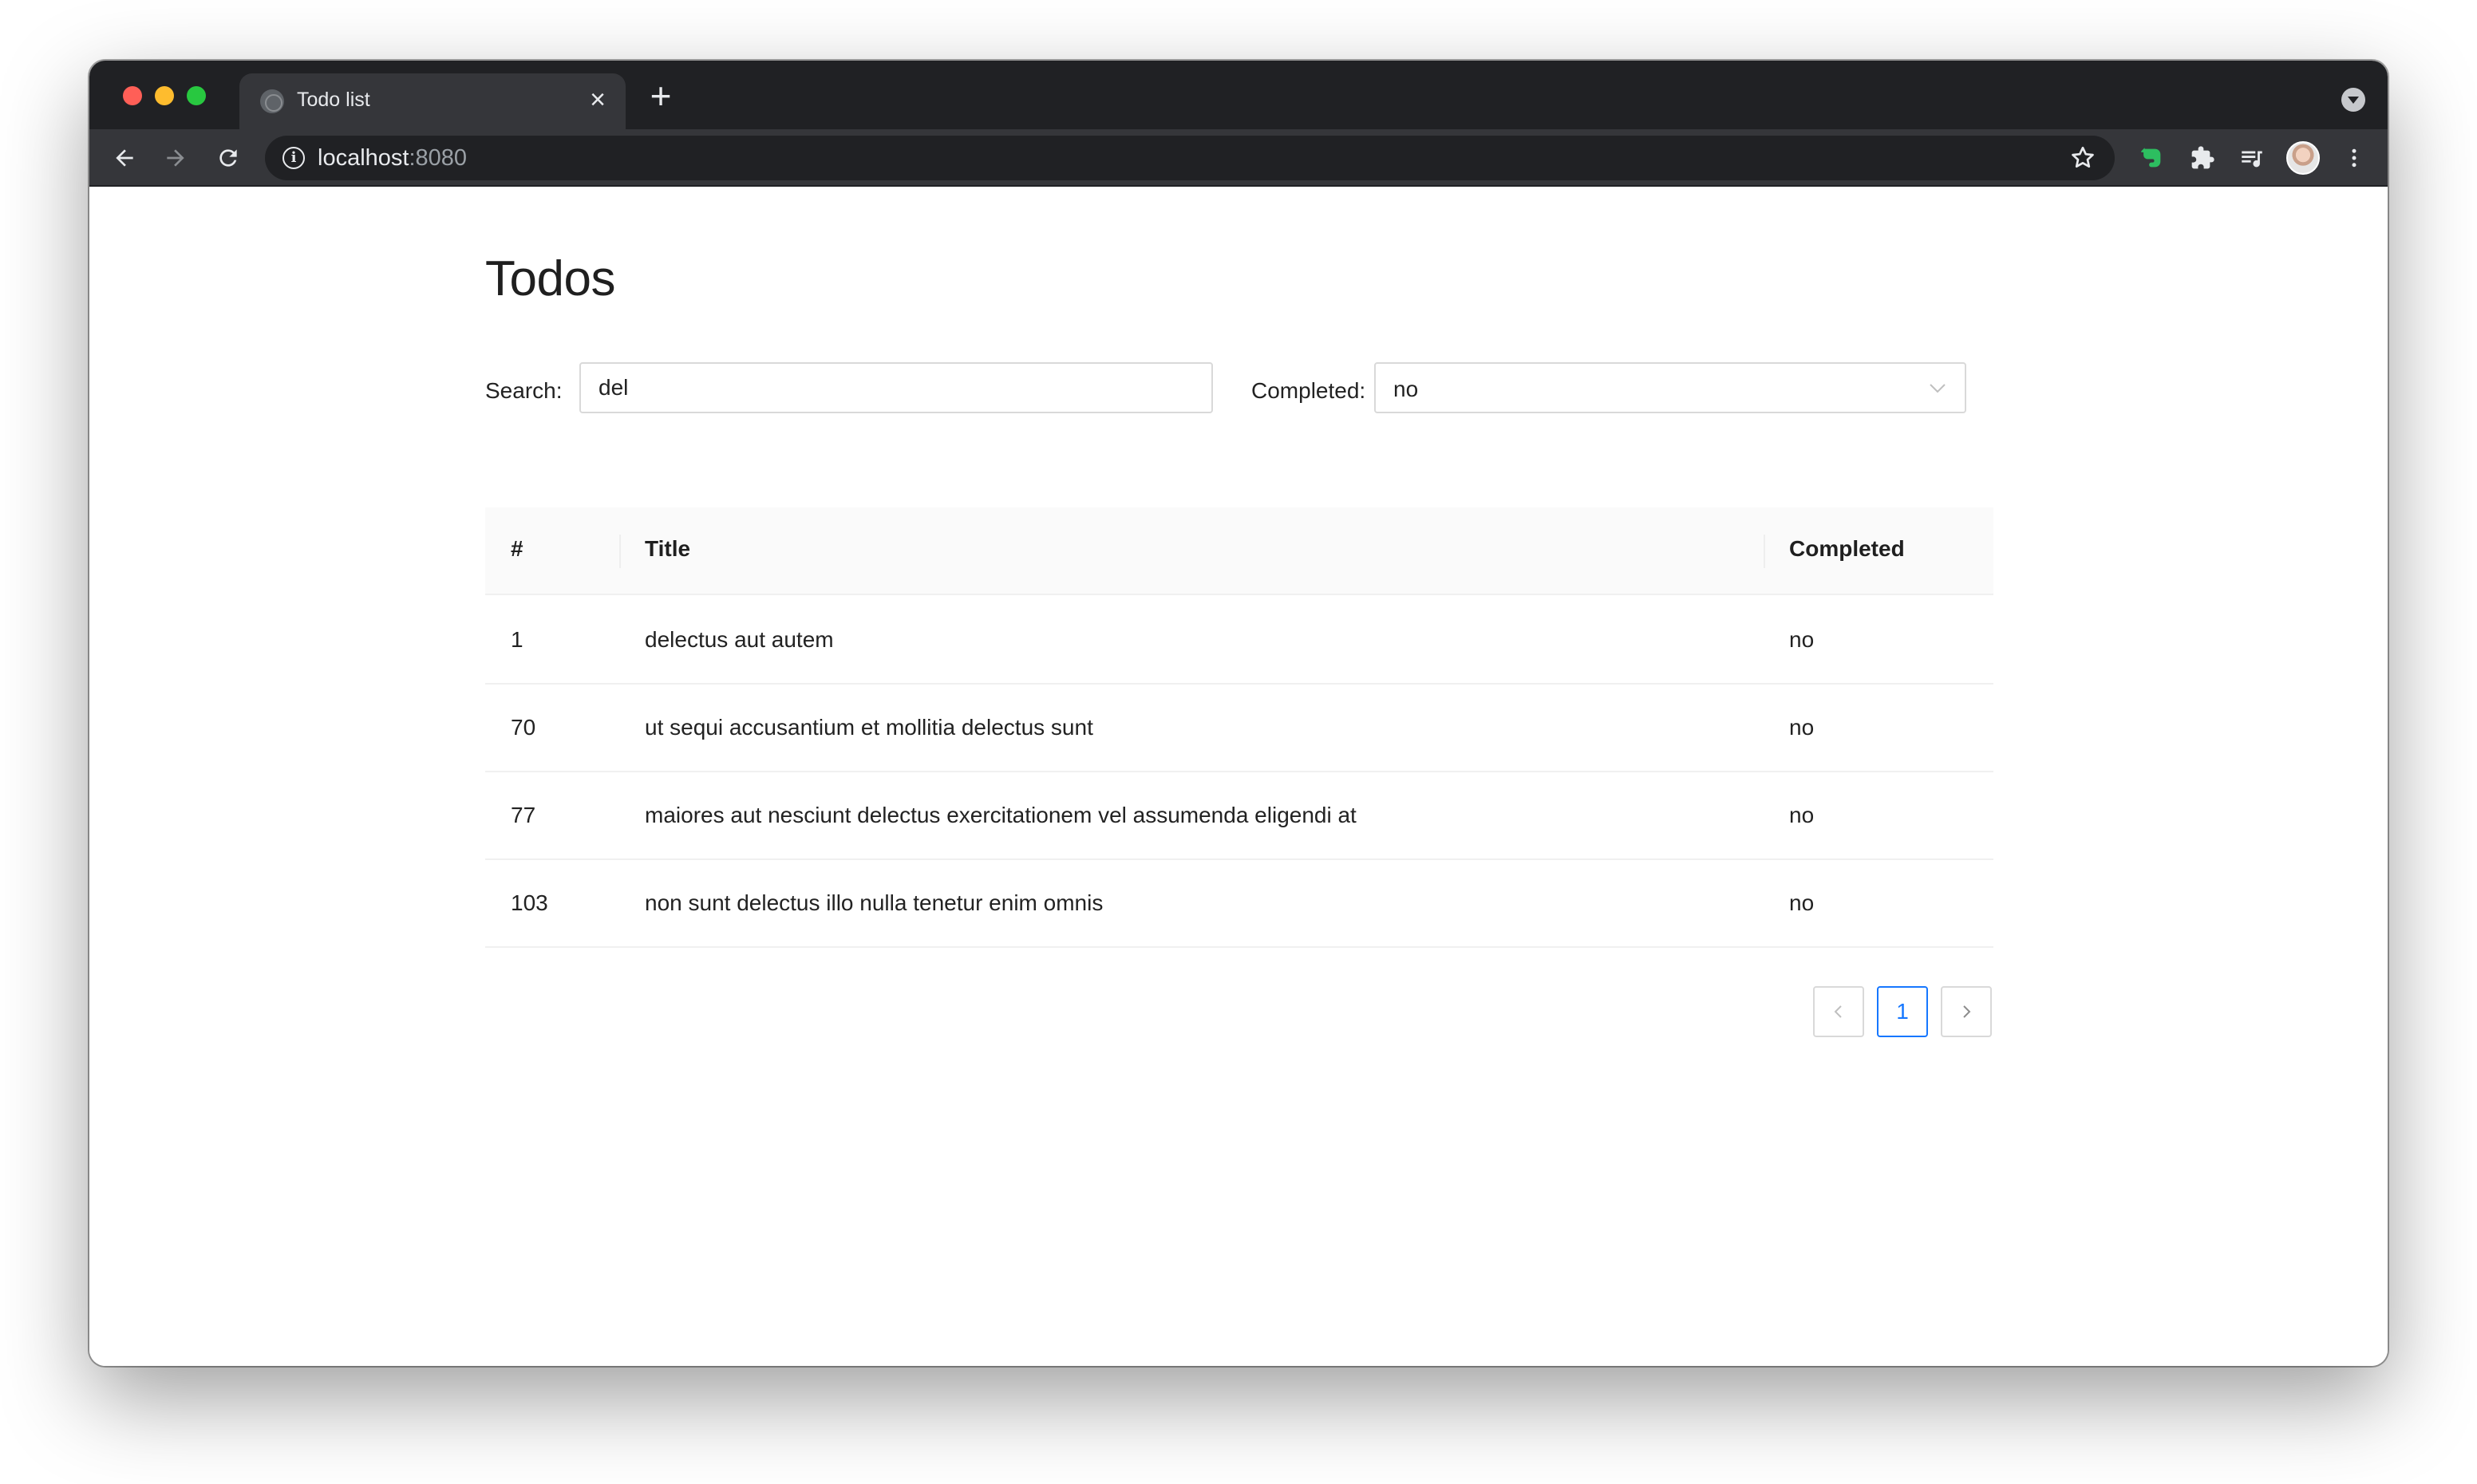  What do you see at coordinates (1903, 1011) in the screenshot?
I see `pagination-page-1: 1` at bounding box center [1903, 1011].